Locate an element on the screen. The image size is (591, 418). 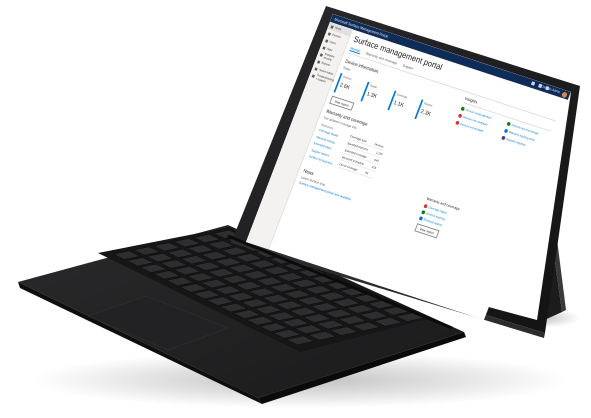
card-label: Support is located at coordinates (428, 104).